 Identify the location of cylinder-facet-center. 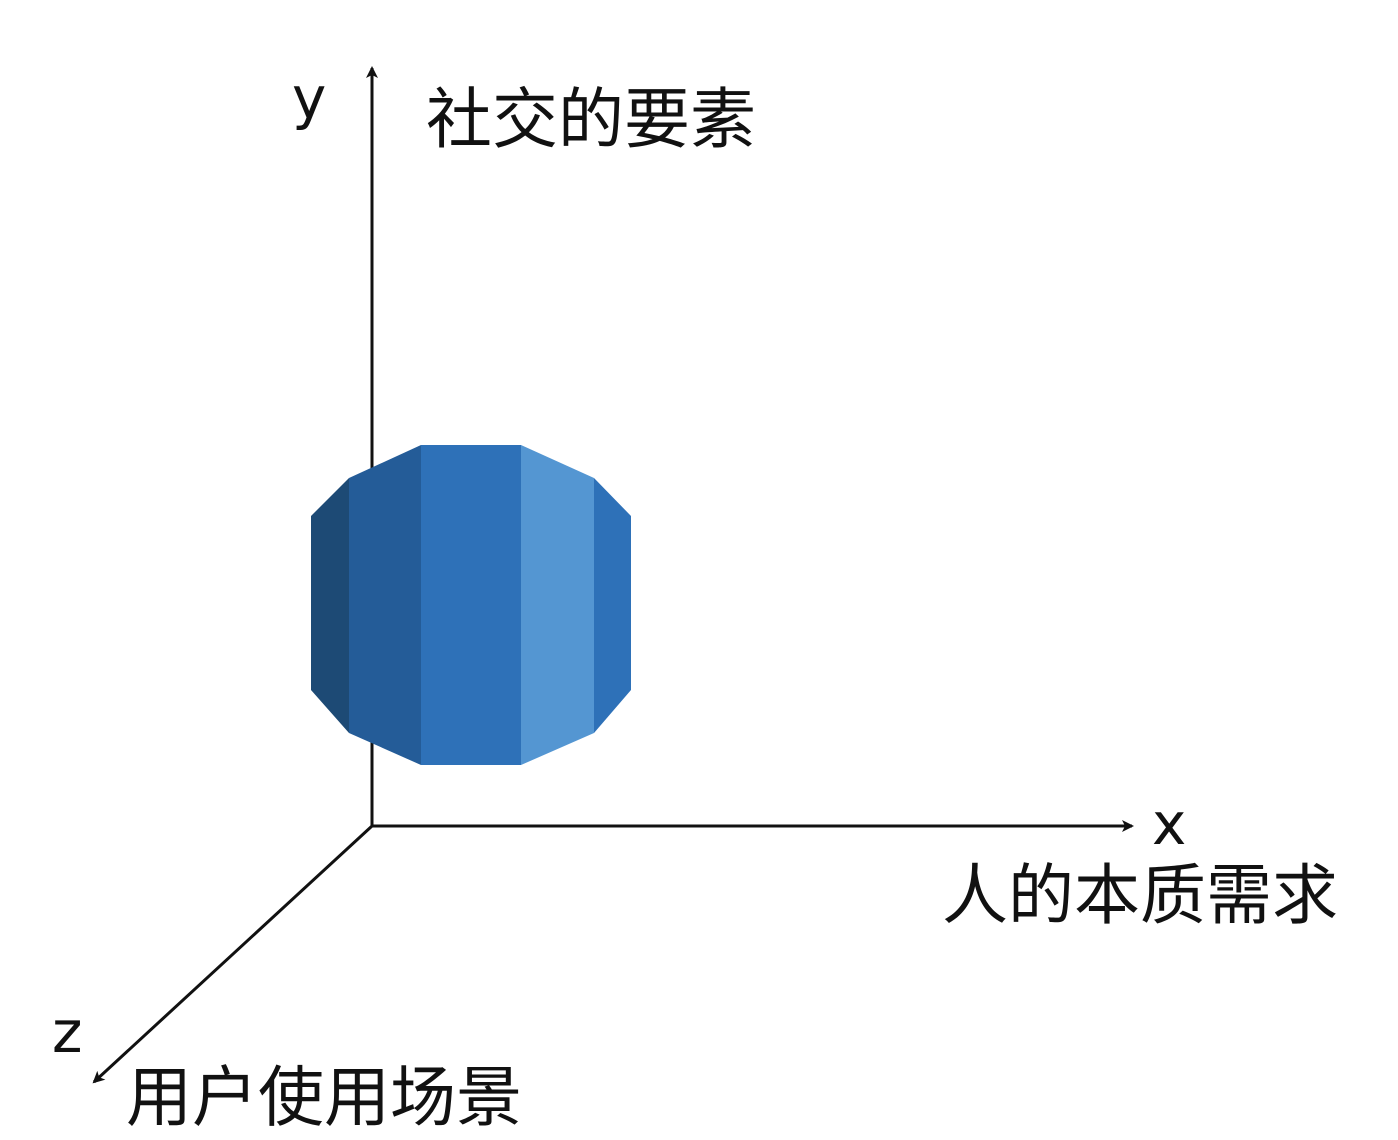
(471, 605).